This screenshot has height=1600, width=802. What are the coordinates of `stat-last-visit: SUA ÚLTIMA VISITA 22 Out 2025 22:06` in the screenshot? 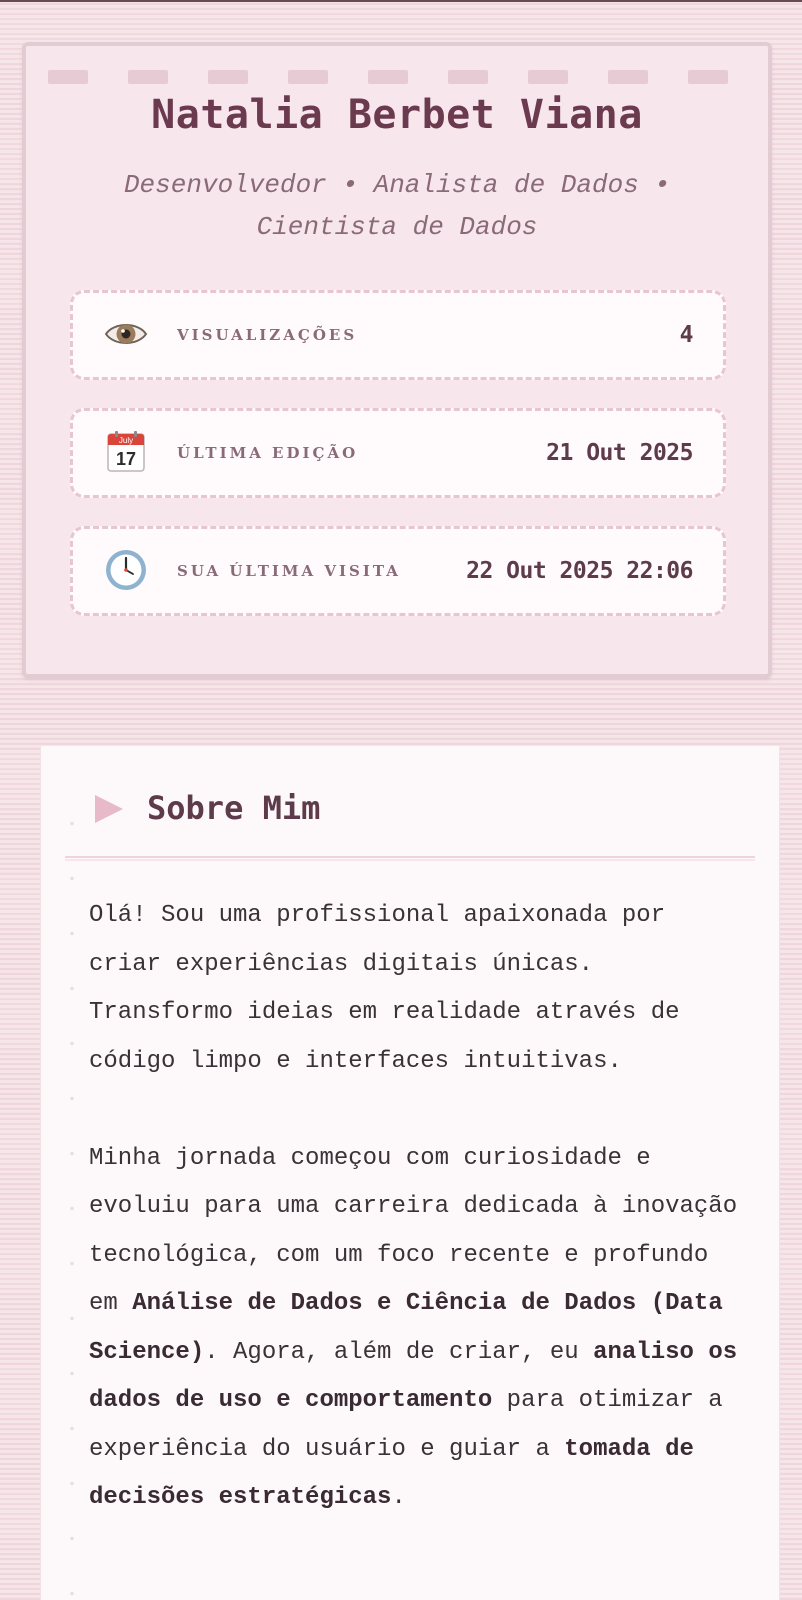 It's located at (398, 571).